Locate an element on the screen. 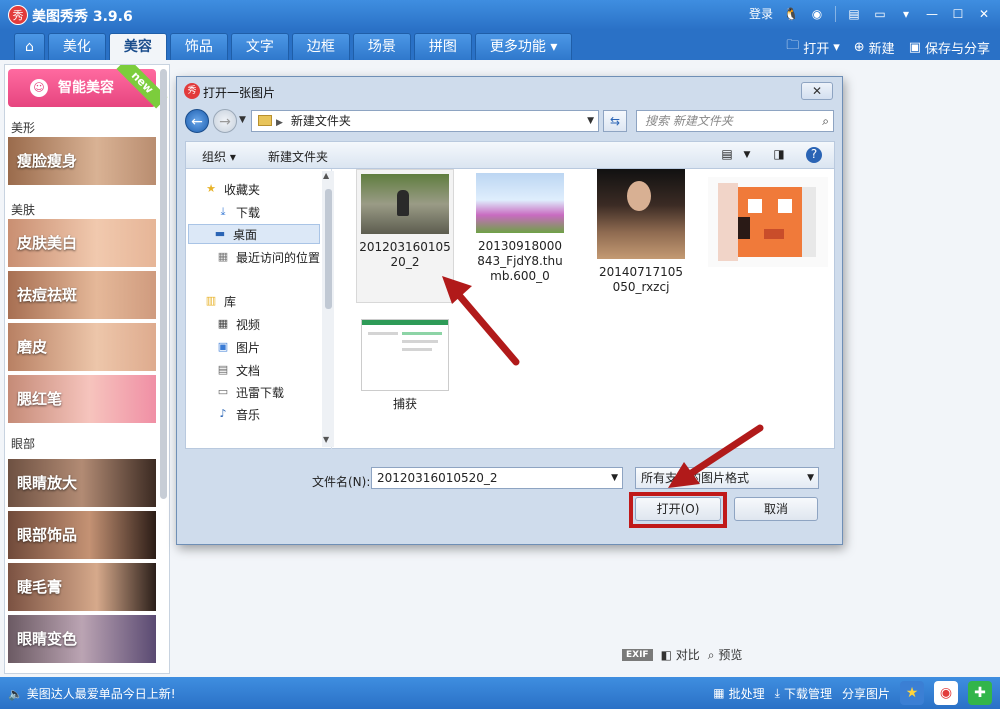 The width and height of the screenshot is (1000, 709). feature-whitening: 皮肤美白 is located at coordinates (82, 243).